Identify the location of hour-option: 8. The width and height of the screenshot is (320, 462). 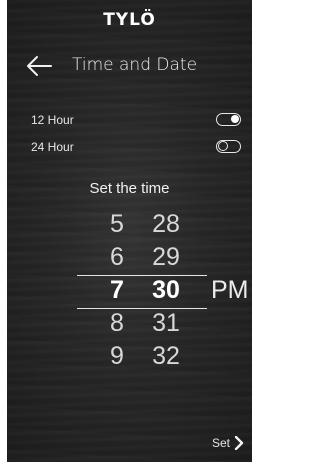
(117, 323).